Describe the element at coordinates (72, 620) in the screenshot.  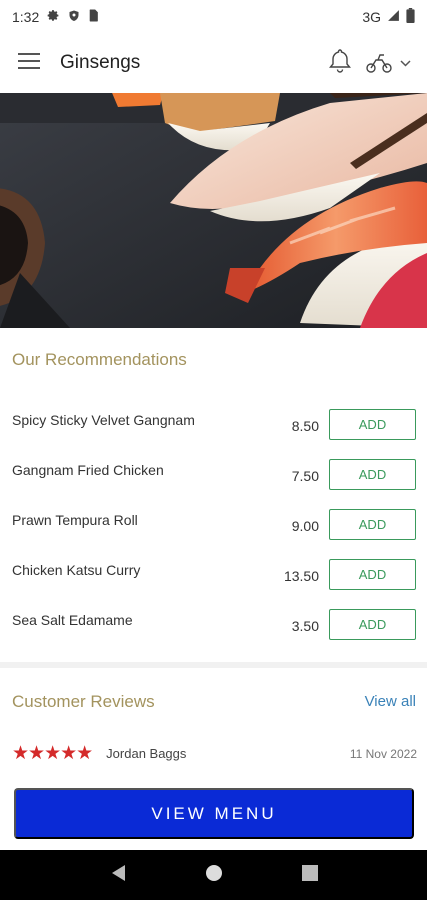
I see `item-name: Sea Salt Edamame` at that location.